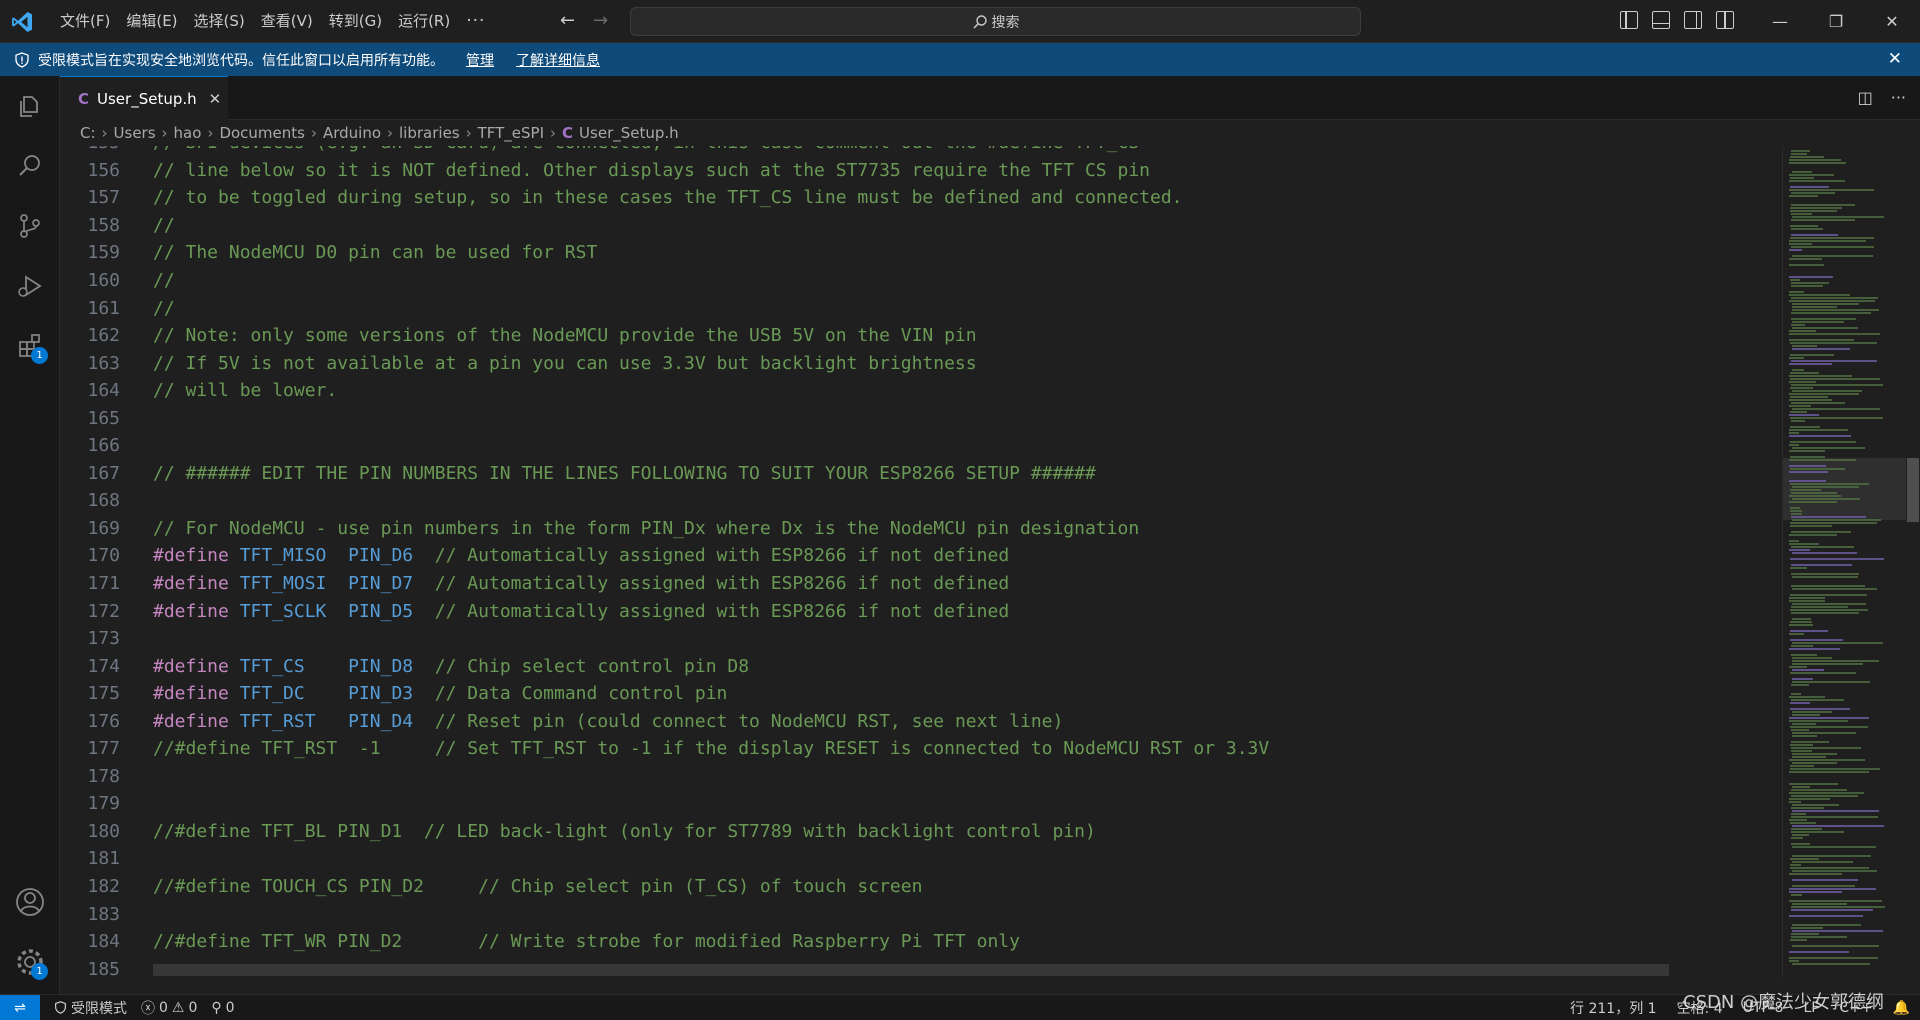 The height and width of the screenshot is (1020, 1920). What do you see at coordinates (921, 804) in the screenshot?
I see `code-line: 179` at bounding box center [921, 804].